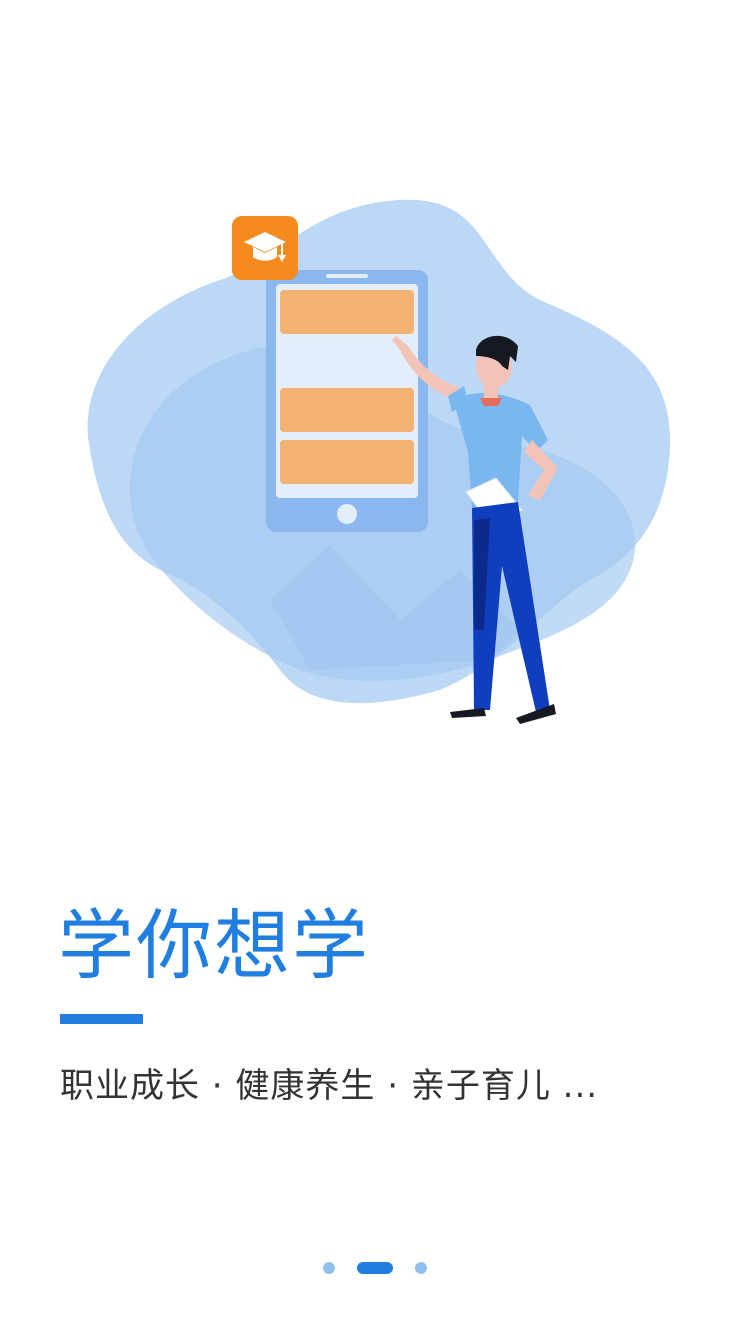 Image resolution: width=750 pixels, height=1334 pixels. Describe the element at coordinates (347, 514) in the screenshot. I see `phone-home-button` at that location.